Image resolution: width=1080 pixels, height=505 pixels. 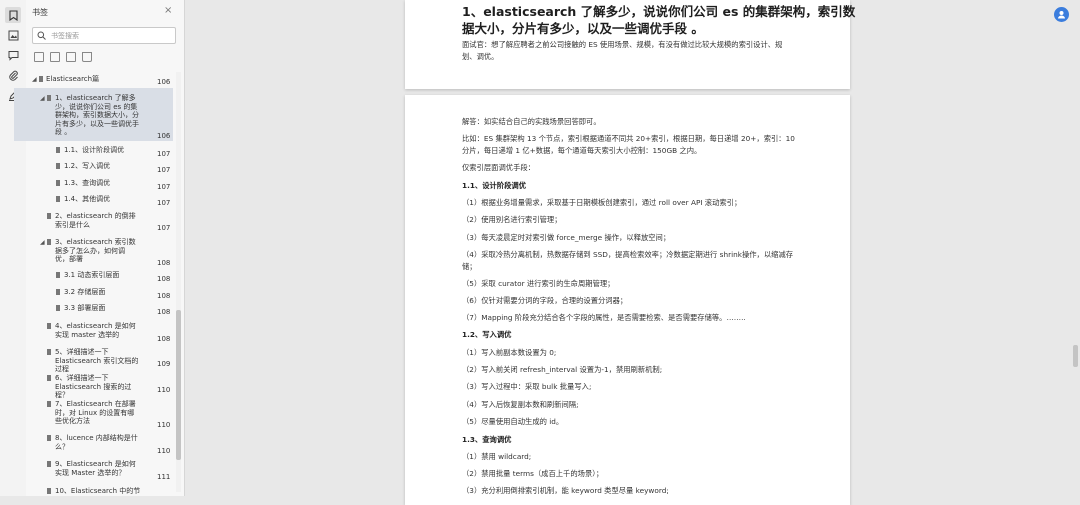 What do you see at coordinates (582, 150) in the screenshot?
I see `body-text: 分片，每日递增 1 亿+数据，每个通道每天索引大小控制：150GB 之内。` at bounding box center [582, 150].